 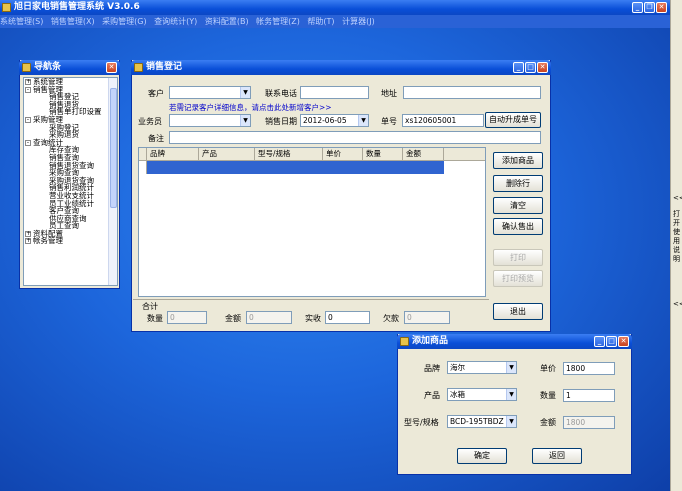 I want to click on grid-header: 品牌 产品 型号/规格 单价 数量 金额, so click(x=312, y=154).